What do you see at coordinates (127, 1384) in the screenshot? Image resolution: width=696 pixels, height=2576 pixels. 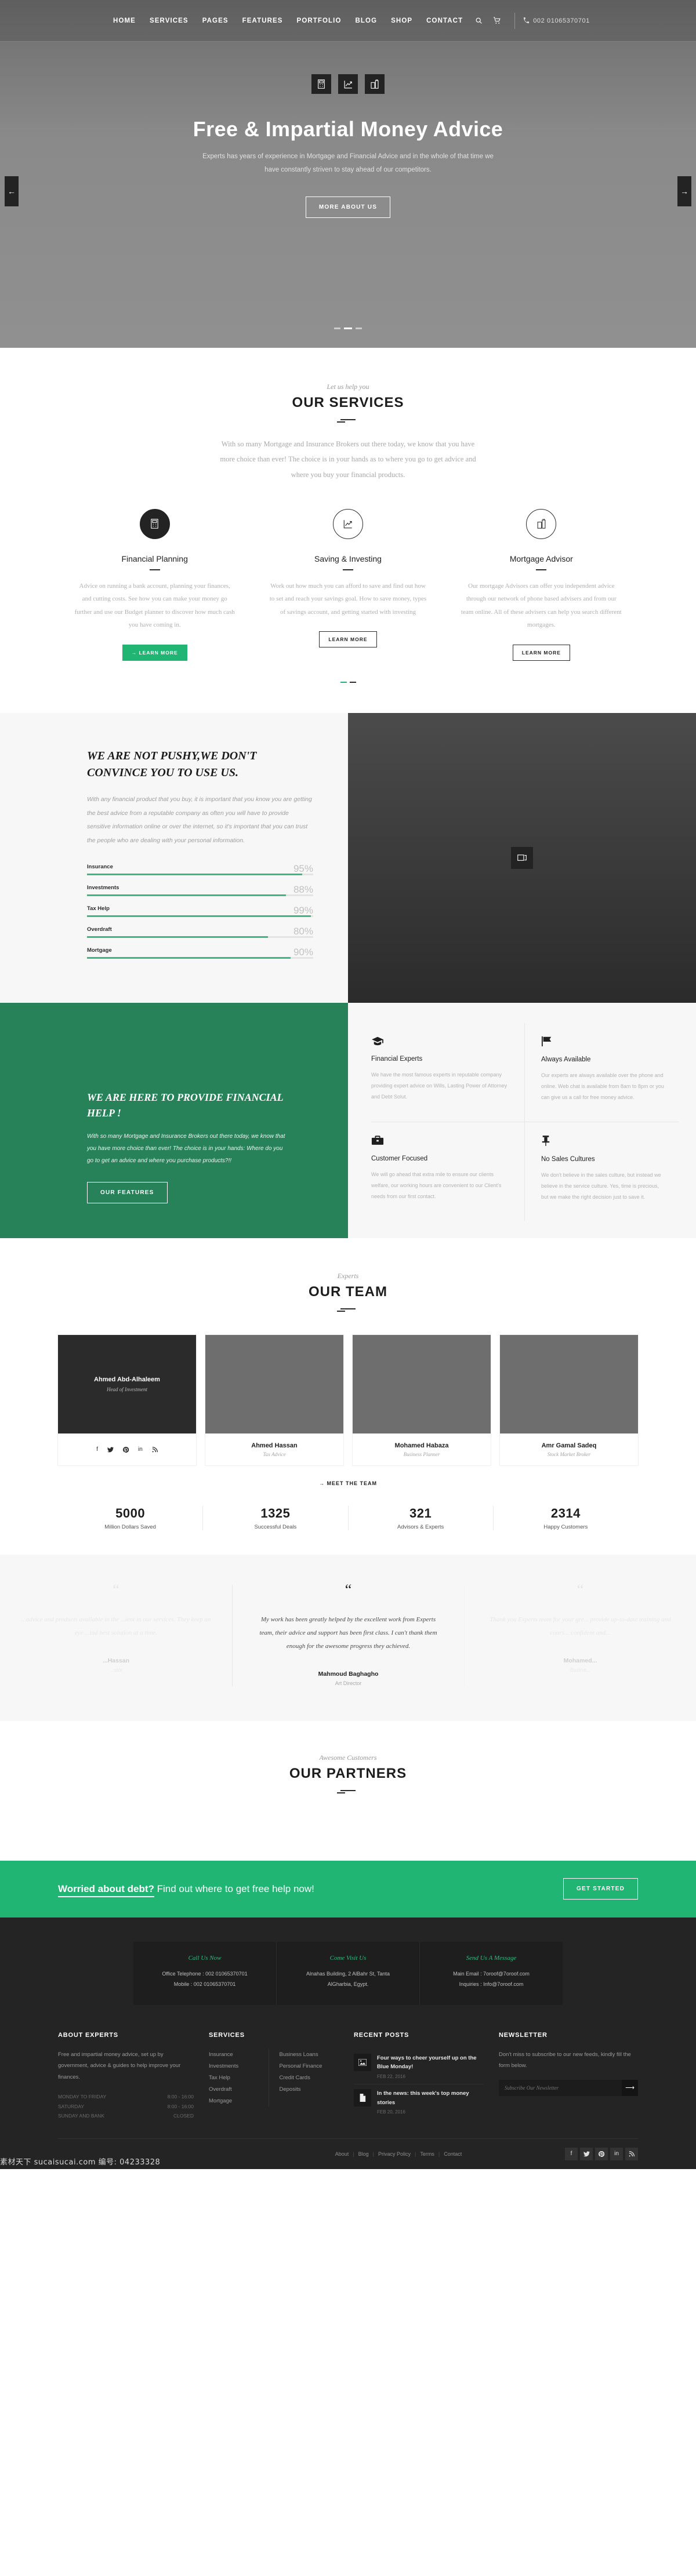 I see `team-photo: Ahmed Abd-Alhaleem Head of Investment` at bounding box center [127, 1384].